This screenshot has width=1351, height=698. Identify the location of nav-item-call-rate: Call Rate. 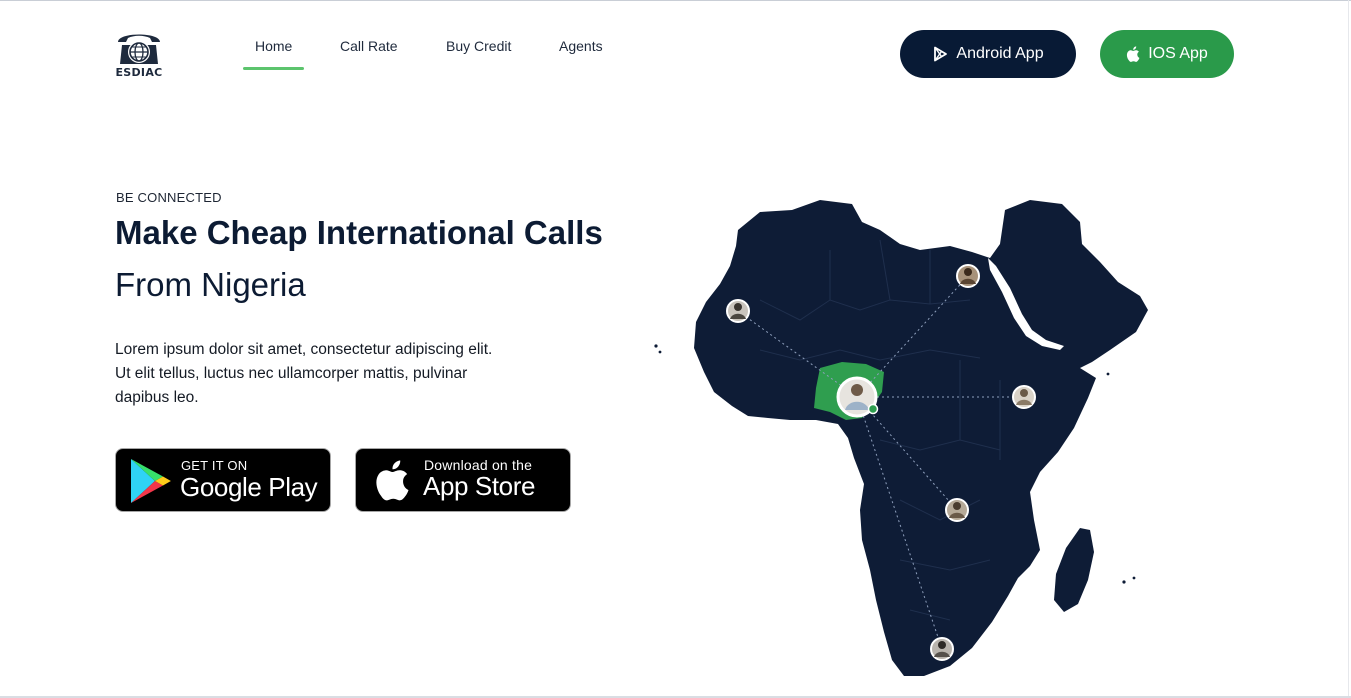
(369, 46).